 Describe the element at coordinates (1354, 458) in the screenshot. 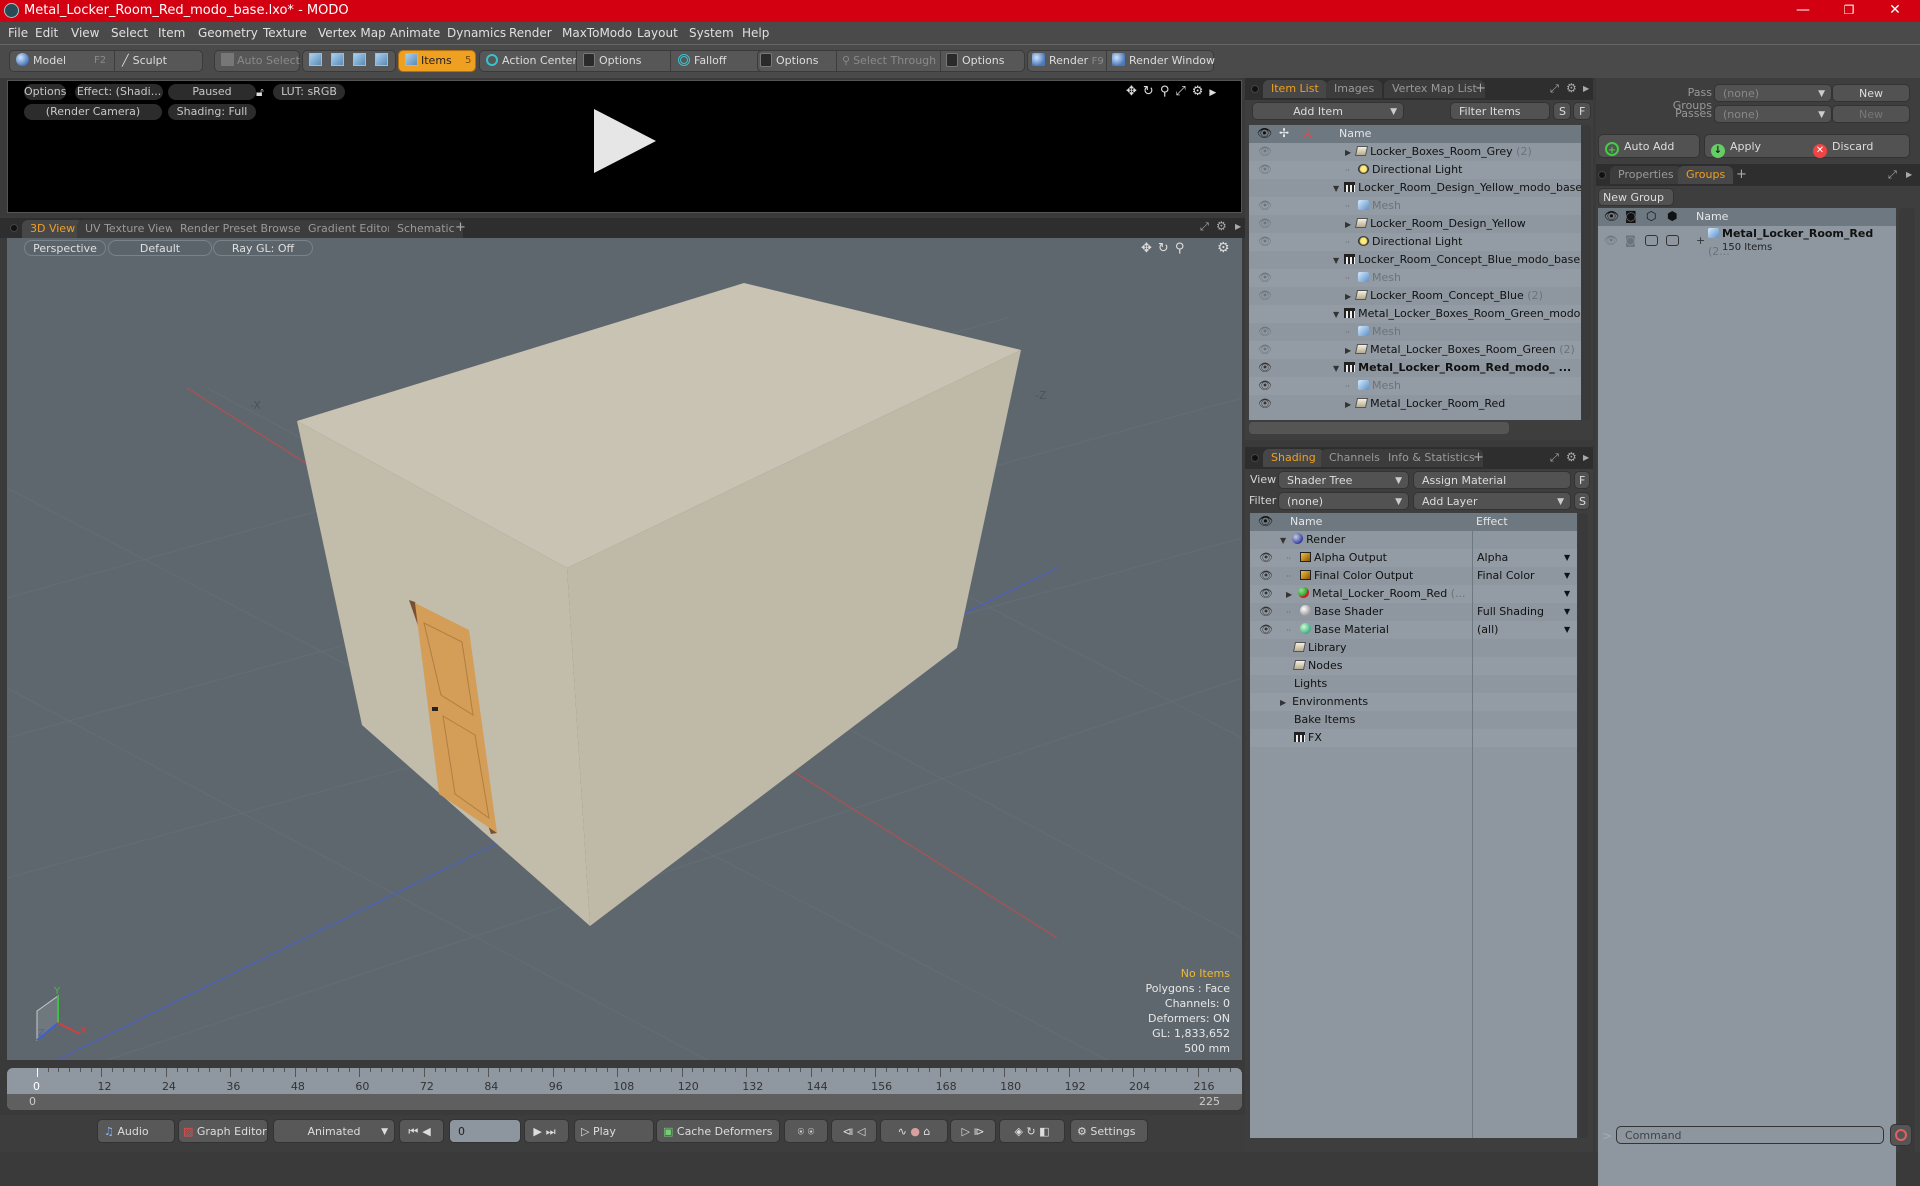

I see `tab-channels: Channels` at that location.